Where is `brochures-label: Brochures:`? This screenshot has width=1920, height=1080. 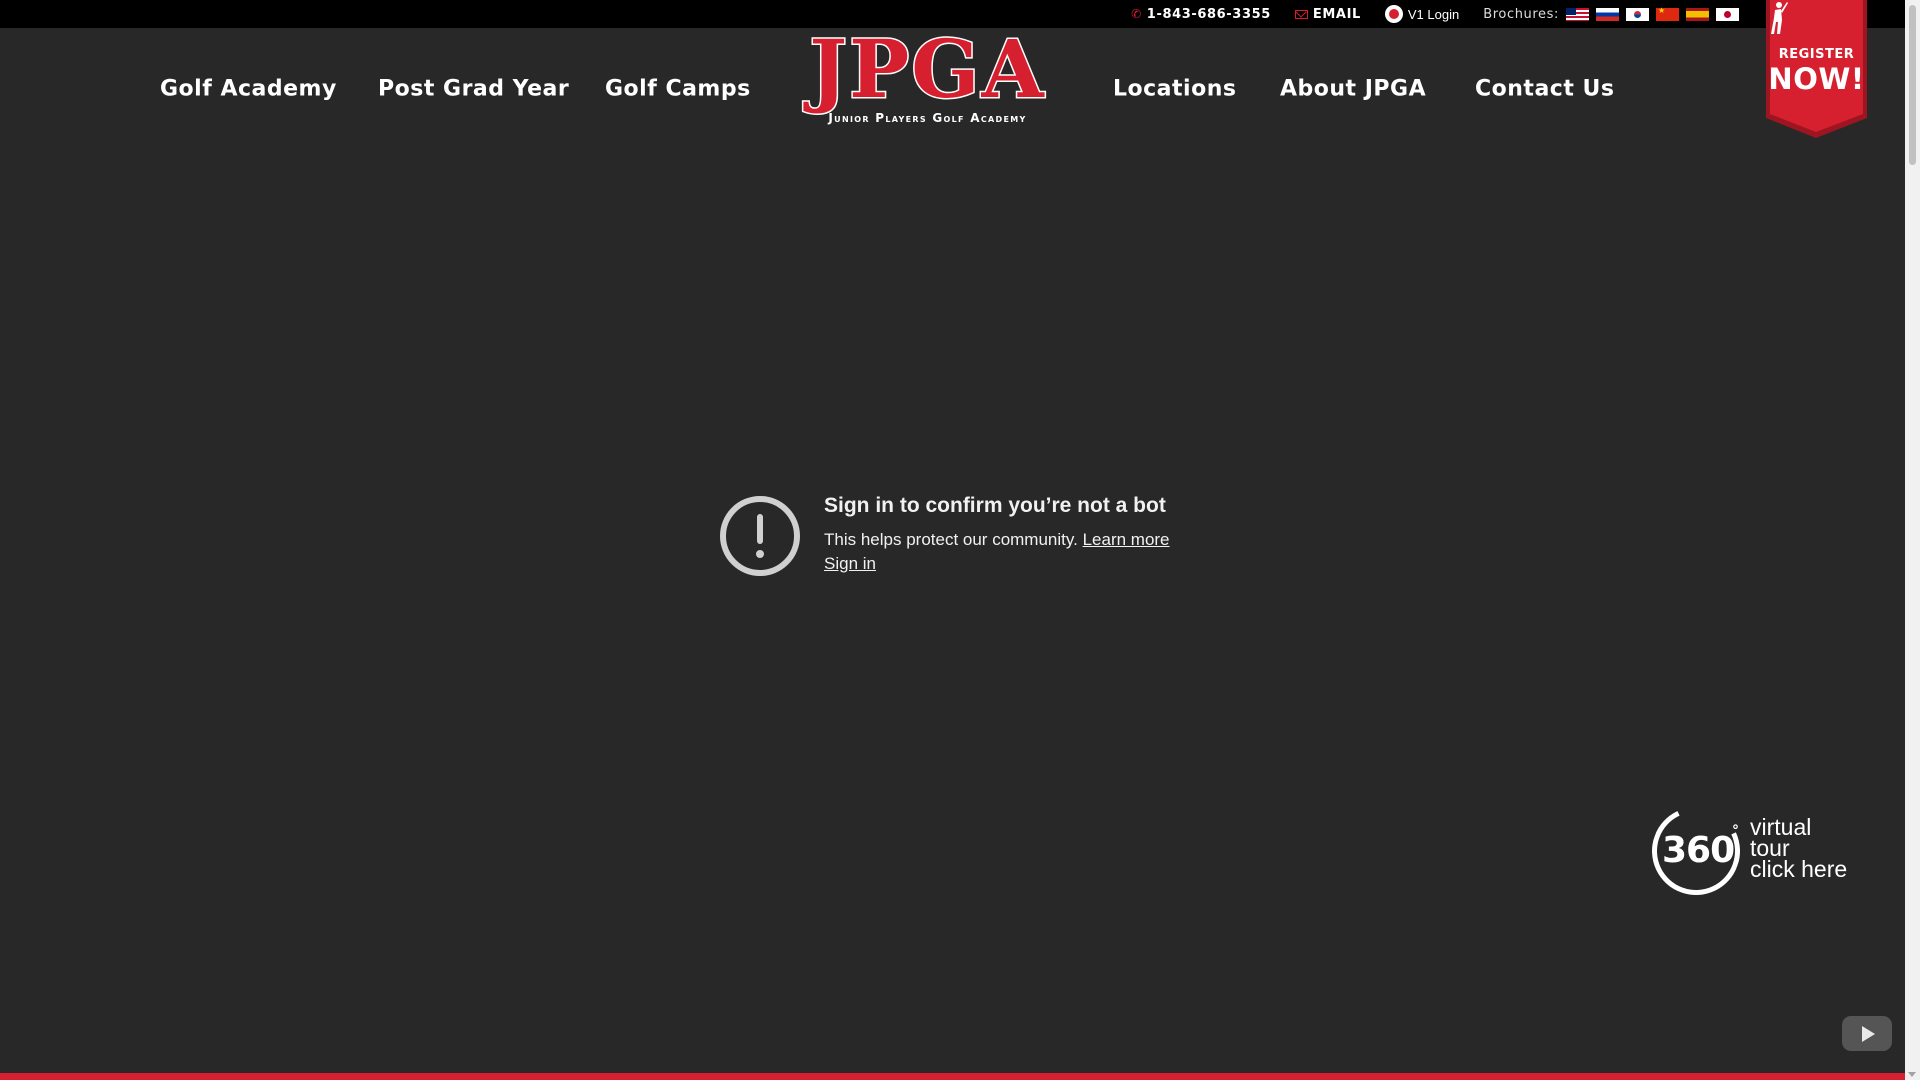 brochures-label: Brochures: is located at coordinates (1521, 14).